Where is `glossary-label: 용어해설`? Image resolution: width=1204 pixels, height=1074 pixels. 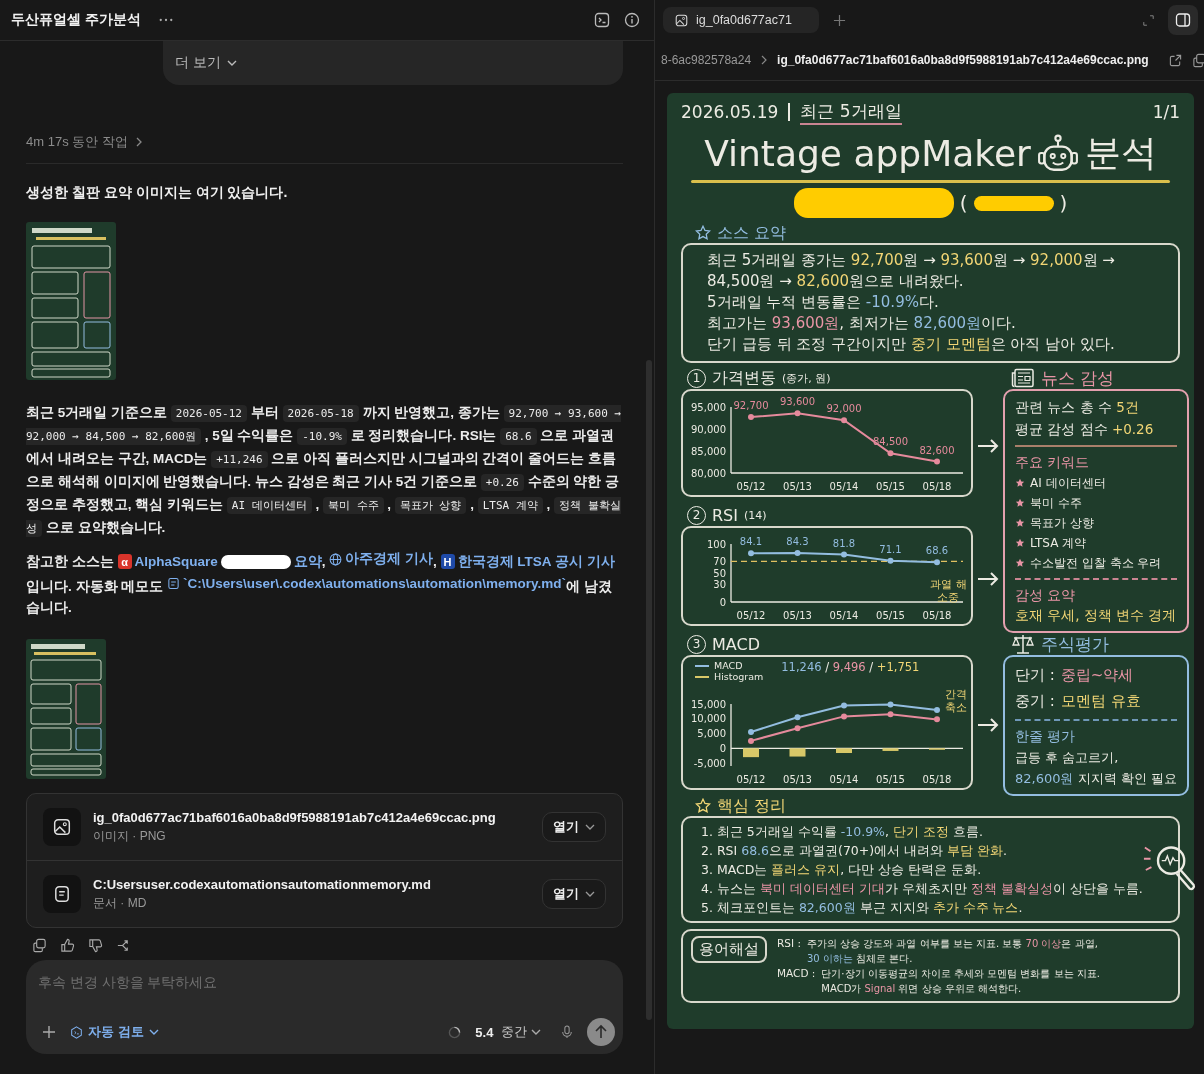 glossary-label: 용어해설 is located at coordinates (729, 949).